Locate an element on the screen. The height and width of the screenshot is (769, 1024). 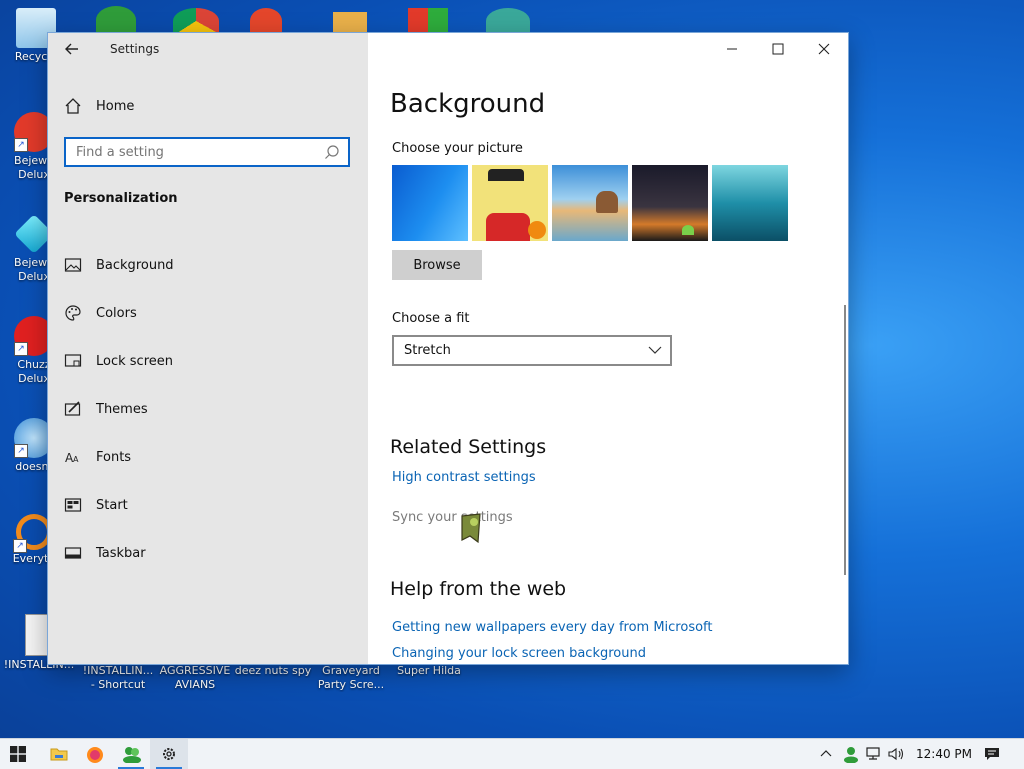
network-icon is located at coordinates (873, 753).